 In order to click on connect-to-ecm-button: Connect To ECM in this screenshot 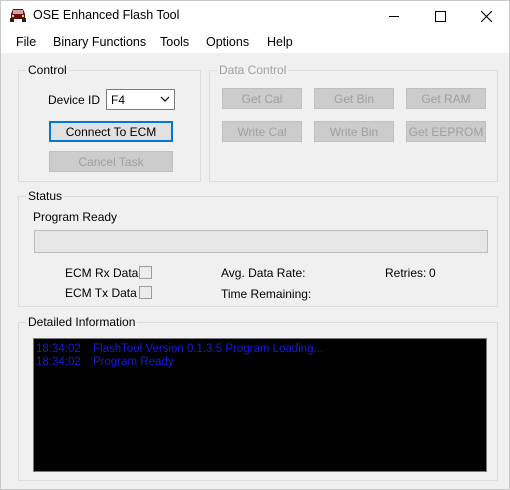, I will do `click(111, 131)`.